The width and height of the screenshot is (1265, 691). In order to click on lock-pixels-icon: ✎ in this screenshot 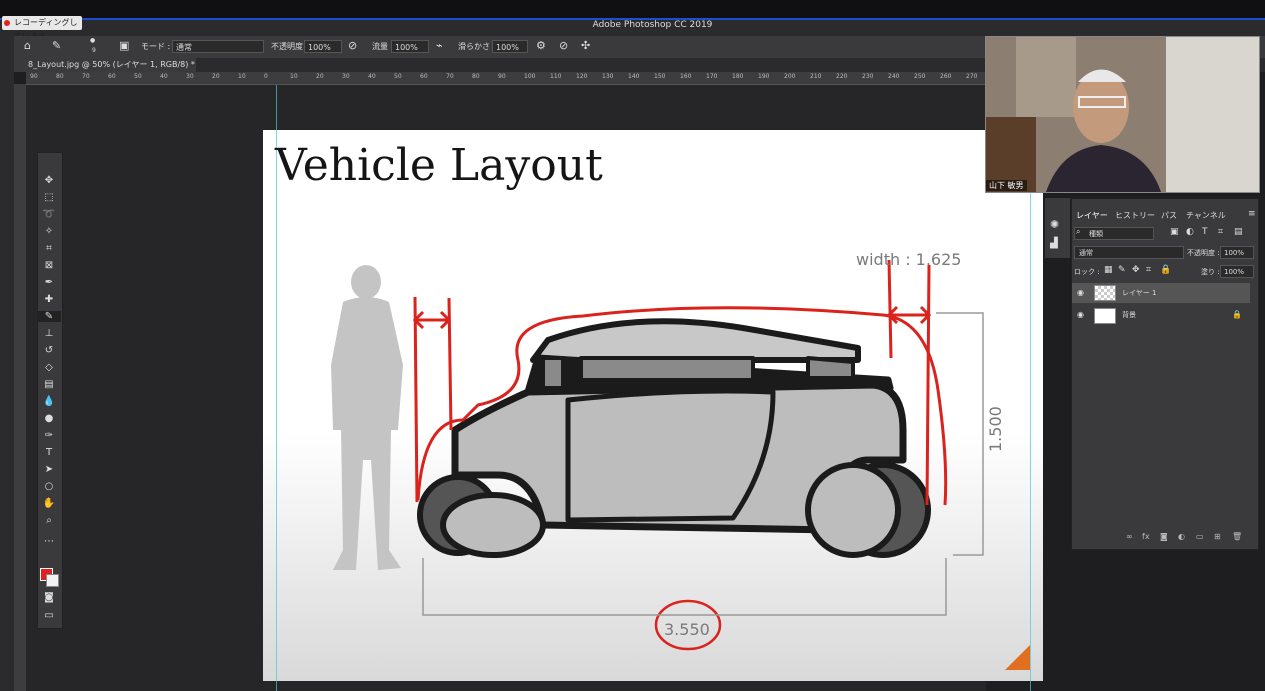, I will do `click(1122, 270)`.